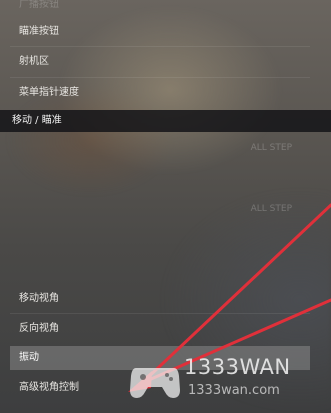  I want to click on gamepad-dpad, so click(143, 377).